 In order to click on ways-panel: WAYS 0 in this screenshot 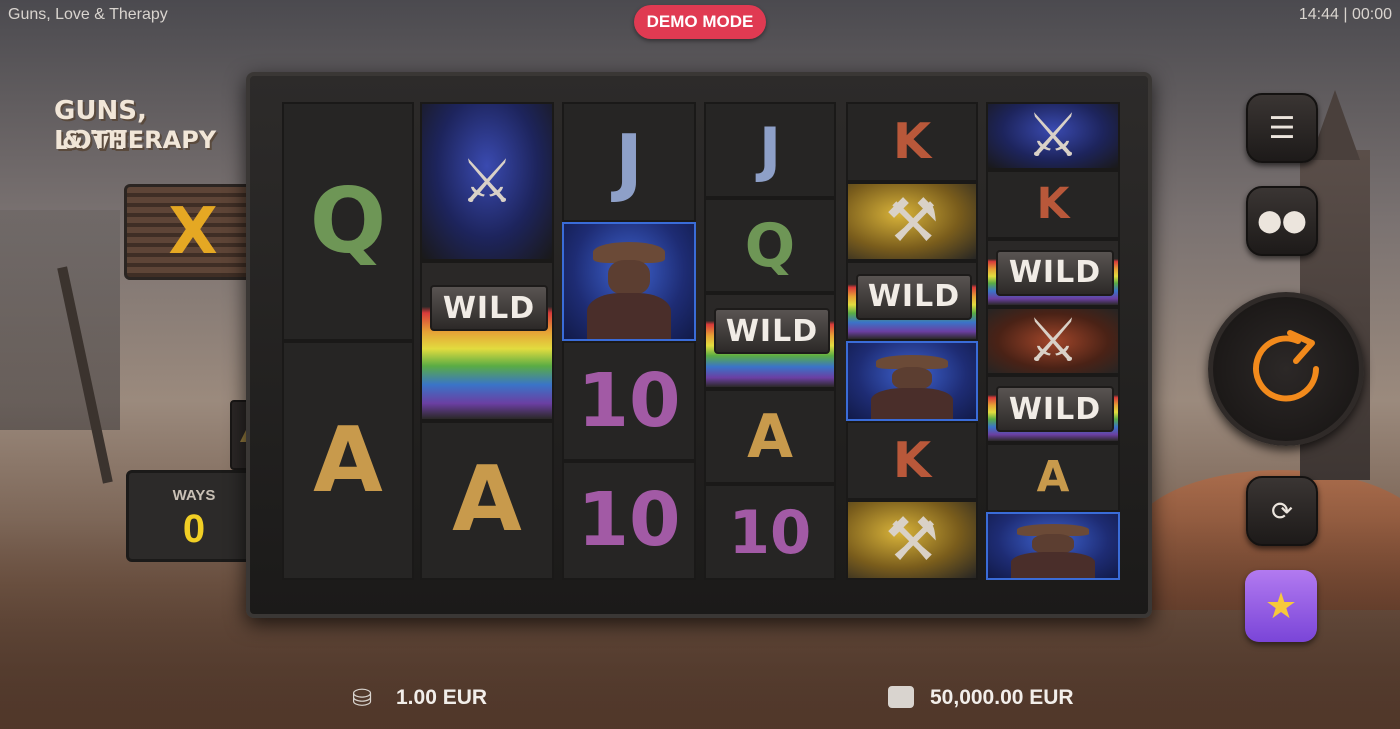, I will do `click(194, 516)`.